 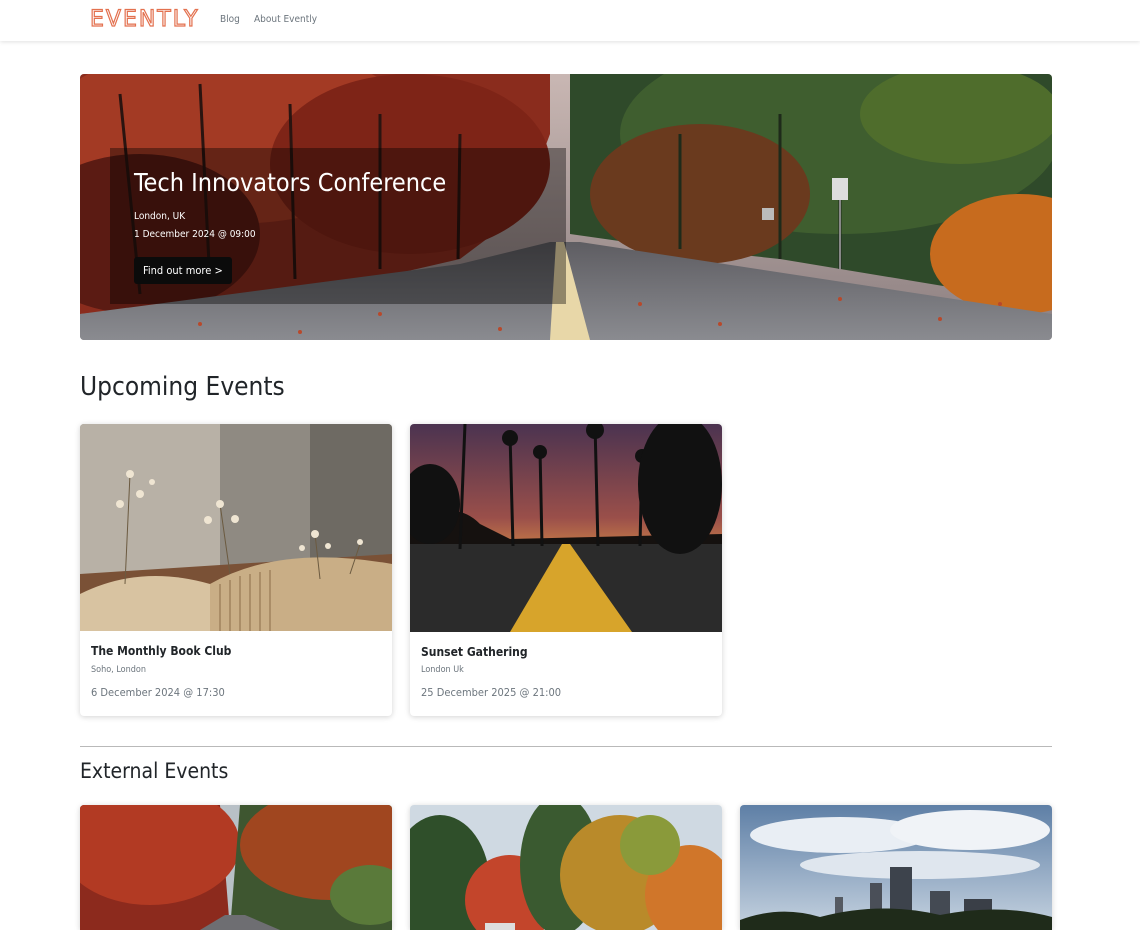 I want to click on hero-datetime: 1 December 2024 @ 09:00, so click(x=195, y=234).